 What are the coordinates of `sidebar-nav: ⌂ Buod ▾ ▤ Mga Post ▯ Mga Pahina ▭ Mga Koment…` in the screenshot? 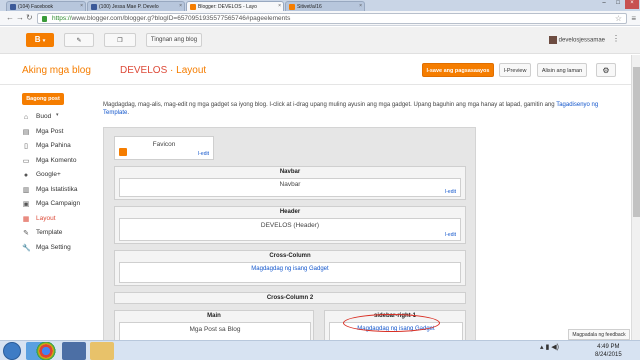 It's located at (62, 183).